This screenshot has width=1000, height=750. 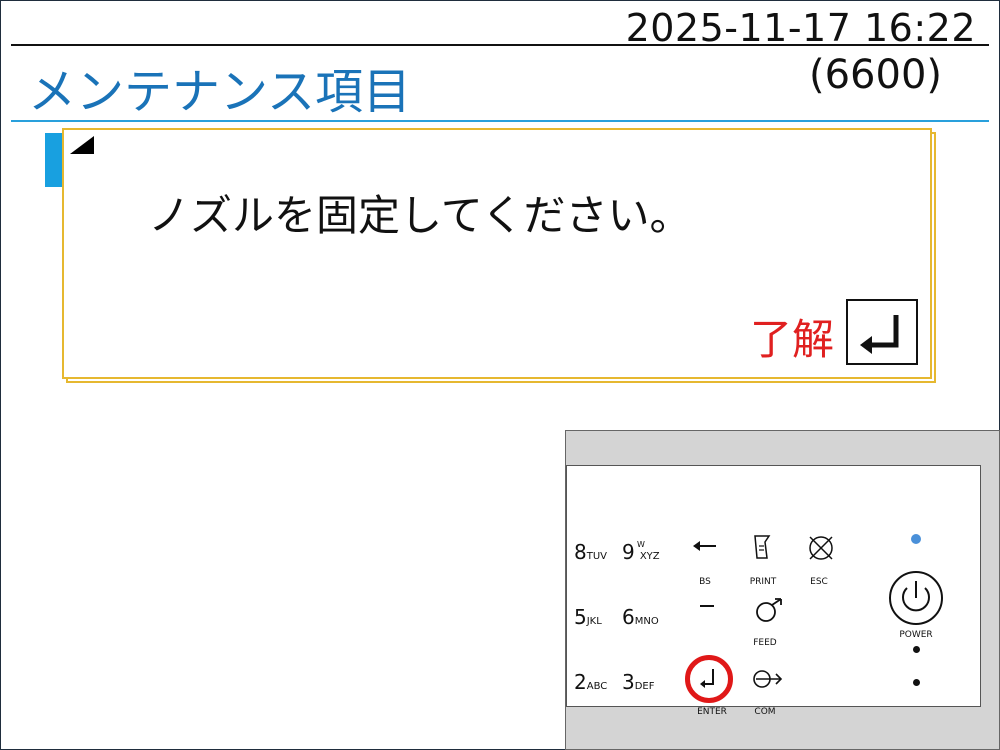 I want to click on ok-label: 了解, so click(x=792, y=339).